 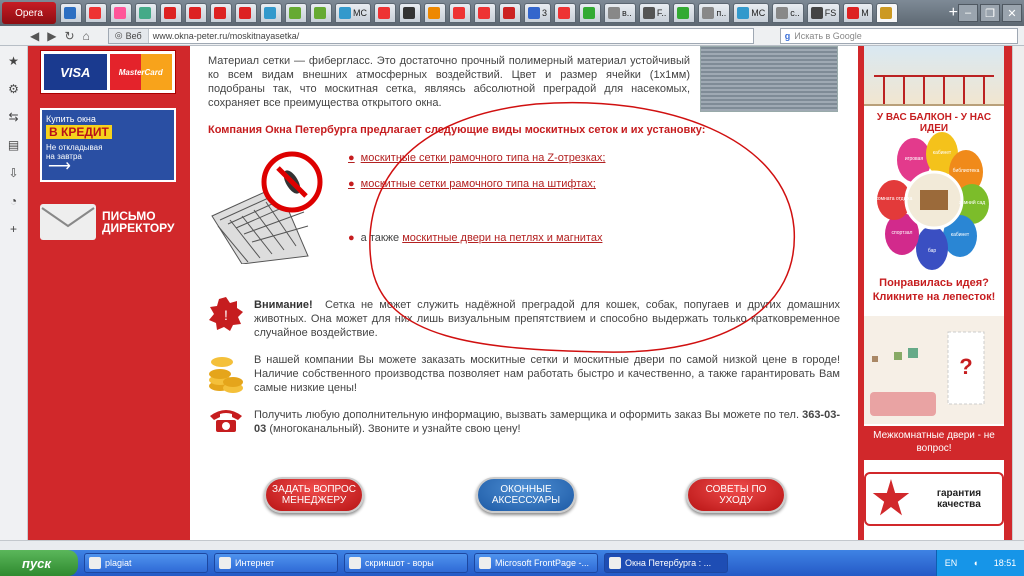 I want to click on settings-icon: ⚙, so click(x=13, y=89).